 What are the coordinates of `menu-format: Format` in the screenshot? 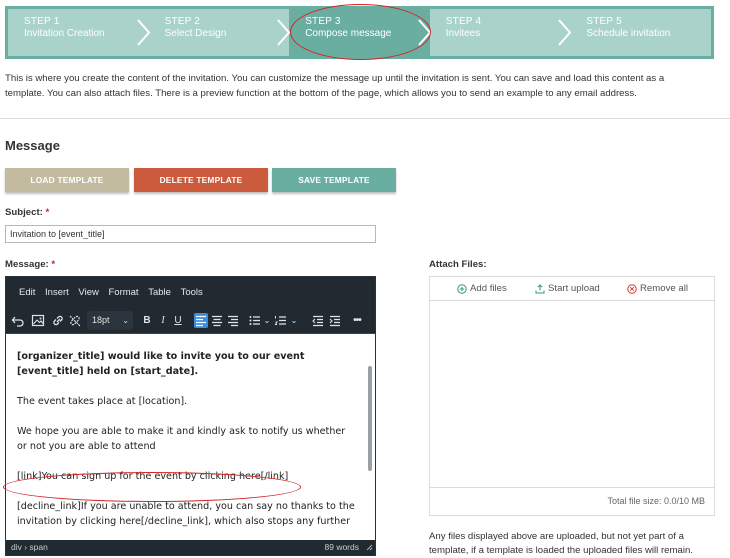 It's located at (123, 292).